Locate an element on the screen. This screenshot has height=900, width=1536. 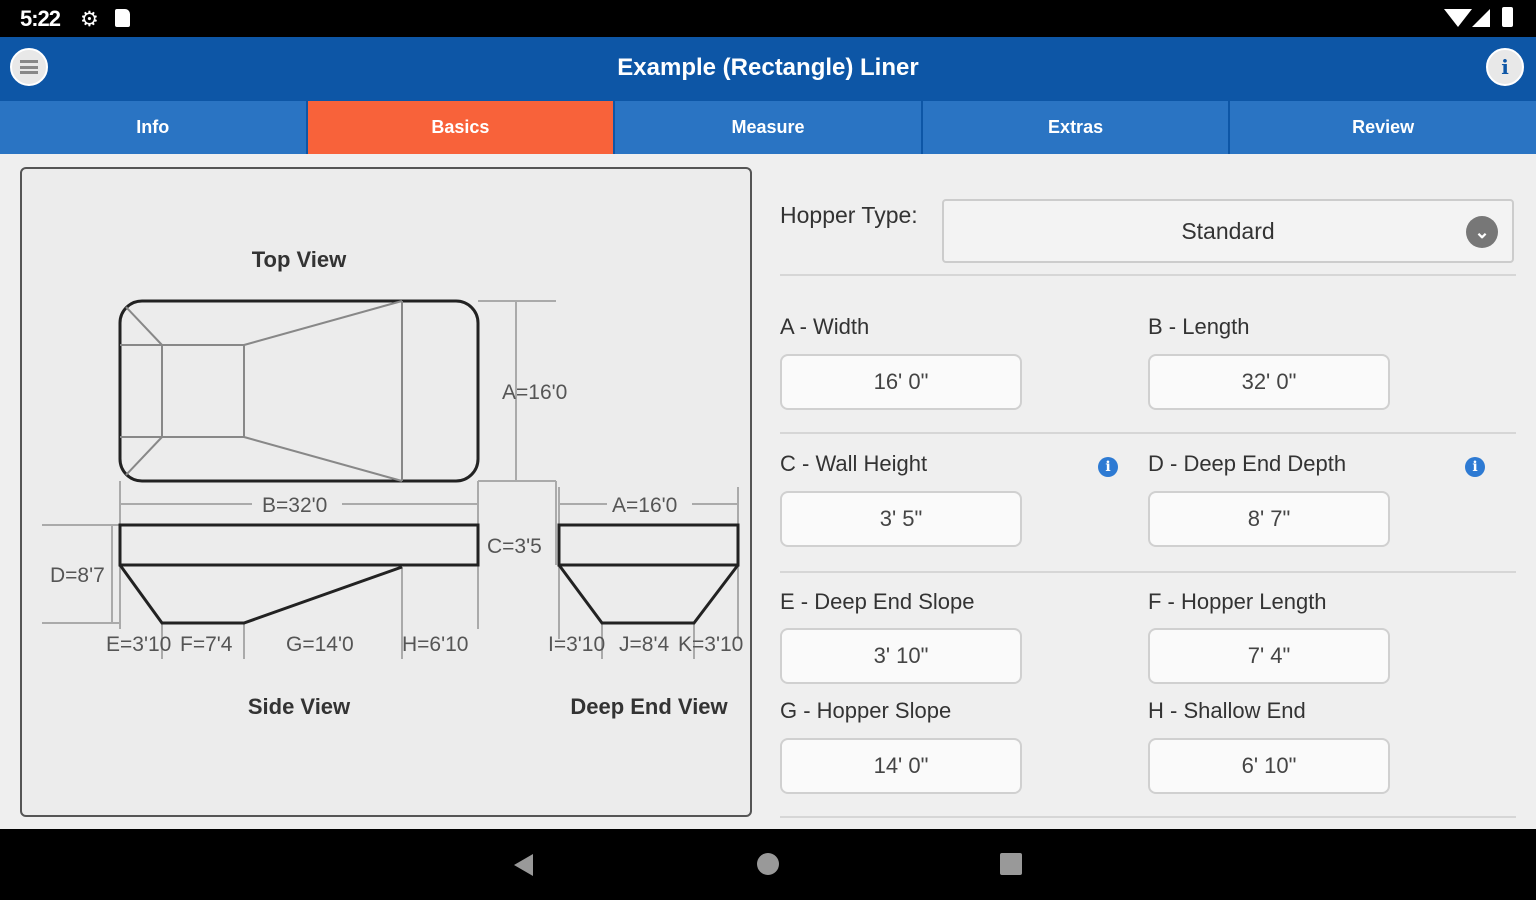
label-f: F=7'4 is located at coordinates (206, 644).